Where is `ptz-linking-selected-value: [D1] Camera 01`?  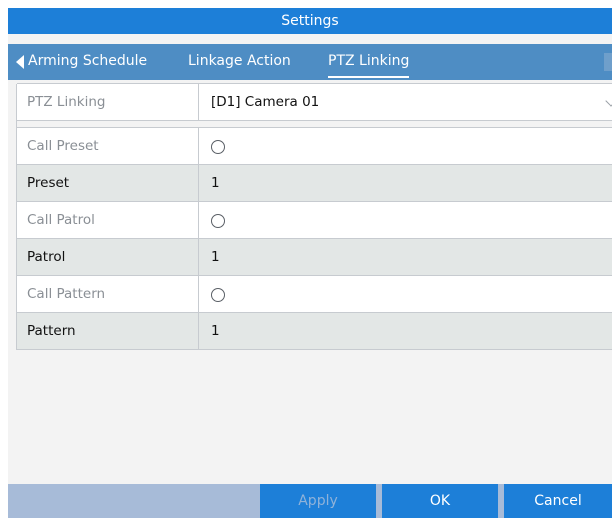 ptz-linking-selected-value: [D1] Camera 01 is located at coordinates (265, 102).